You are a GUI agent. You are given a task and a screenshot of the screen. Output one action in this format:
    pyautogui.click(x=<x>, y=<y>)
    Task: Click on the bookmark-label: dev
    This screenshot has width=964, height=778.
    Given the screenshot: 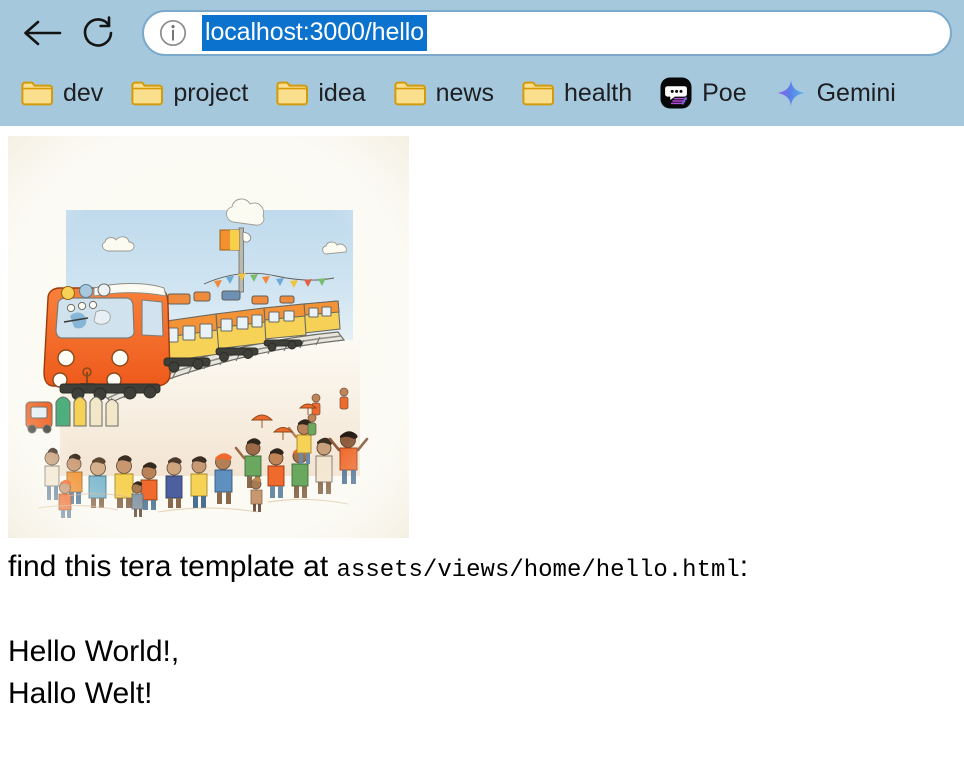 What is the action you would take?
    pyautogui.click(x=83, y=93)
    